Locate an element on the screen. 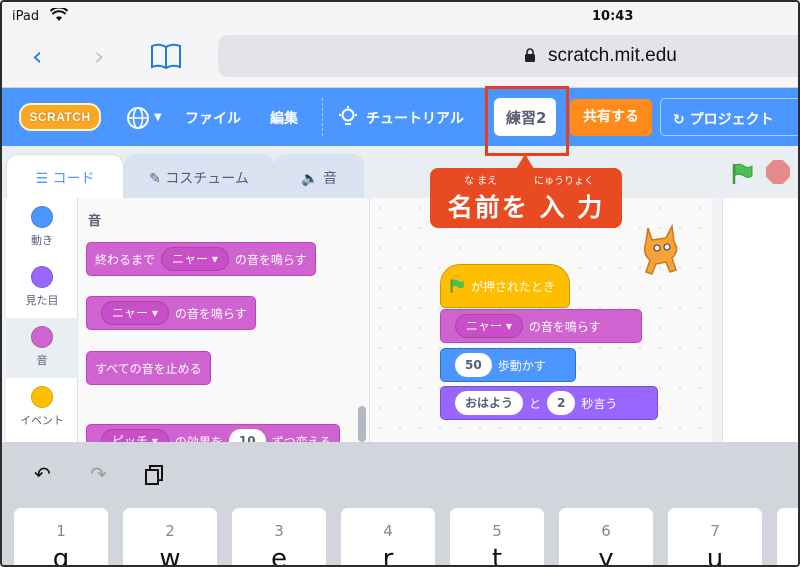  block-stop-all-sounds: すべての音を止める is located at coordinates (148, 368).